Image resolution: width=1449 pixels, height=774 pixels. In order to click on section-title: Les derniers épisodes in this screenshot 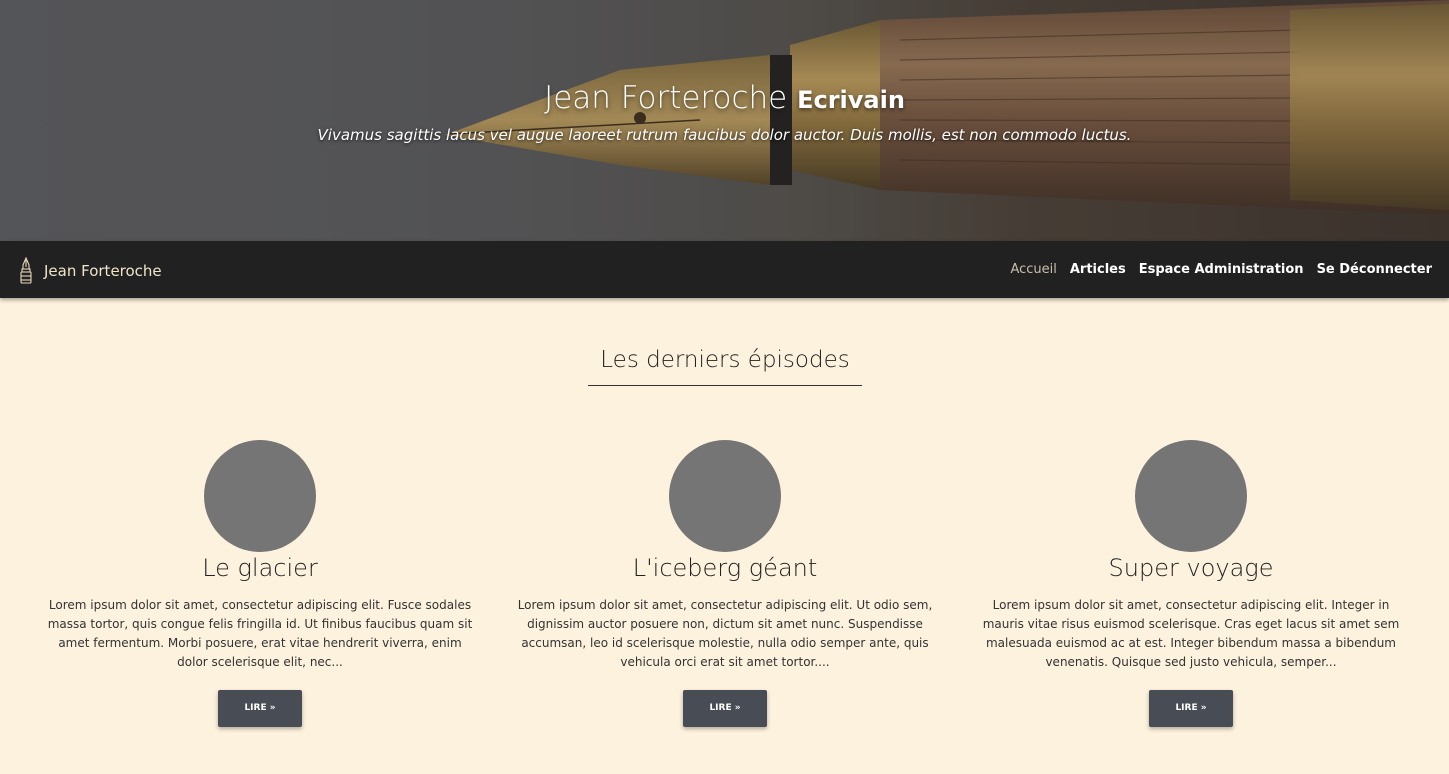, I will do `click(725, 366)`.